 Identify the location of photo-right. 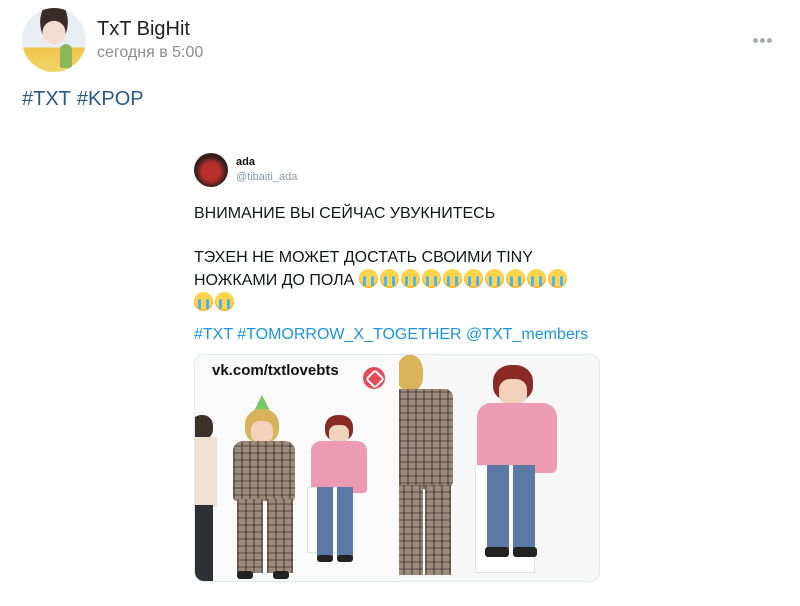
(499, 468).